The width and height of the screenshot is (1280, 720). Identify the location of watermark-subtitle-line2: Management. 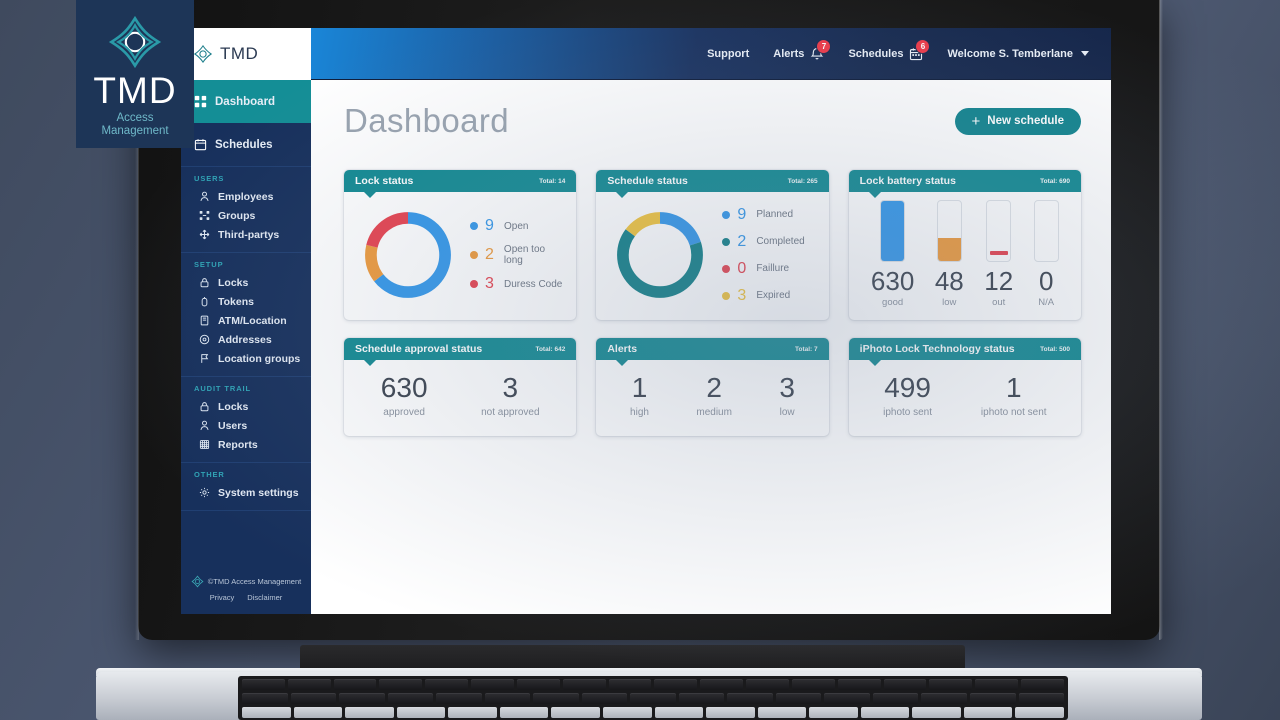
(135, 131).